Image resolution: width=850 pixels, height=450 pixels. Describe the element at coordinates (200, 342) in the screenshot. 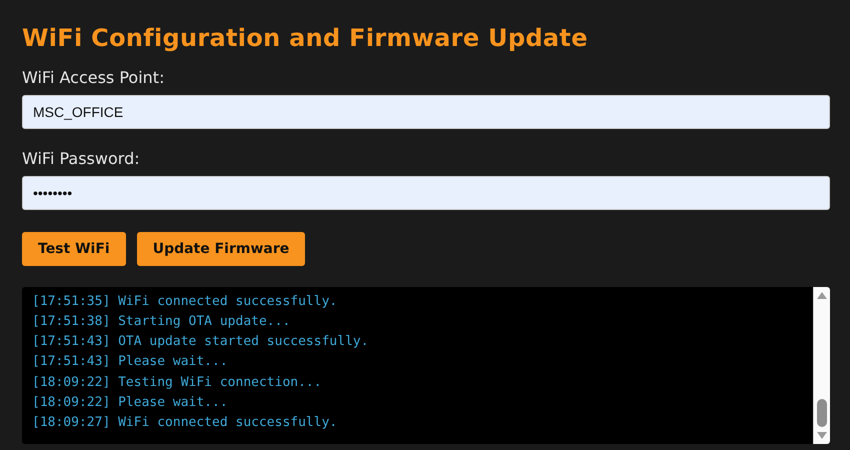

I see `log-line: [17:51:43] OTA update started successfully.` at that location.